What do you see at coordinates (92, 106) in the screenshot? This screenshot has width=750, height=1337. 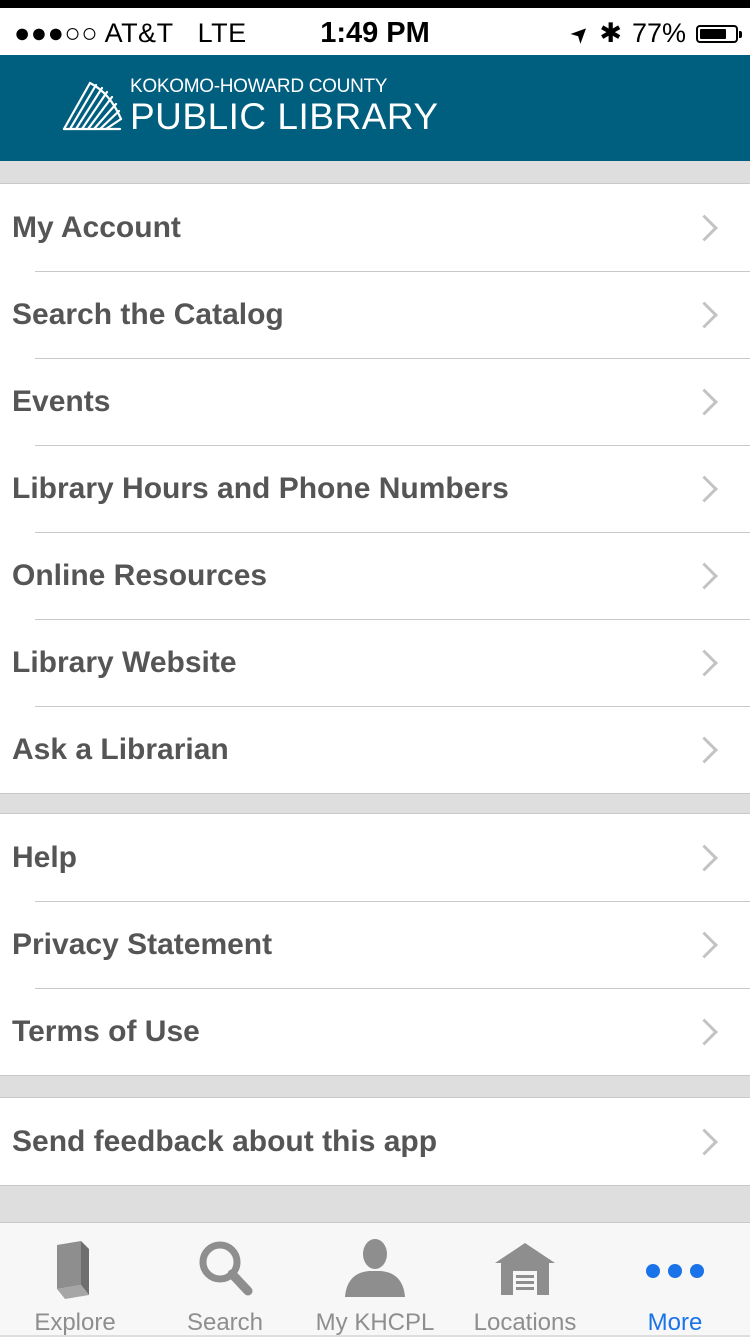 I see `library-logo-icon` at bounding box center [92, 106].